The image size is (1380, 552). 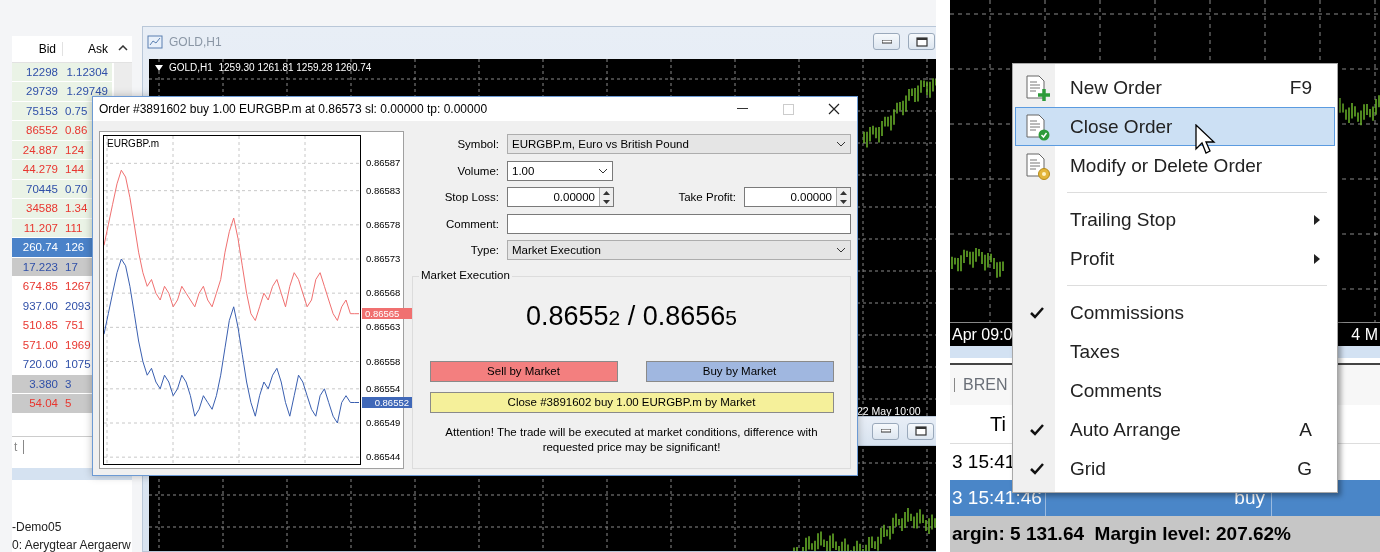 I want to click on chart-header: GOLD,H1 1259.30 1261.81 1259.28 1260.74, so click(x=270, y=67).